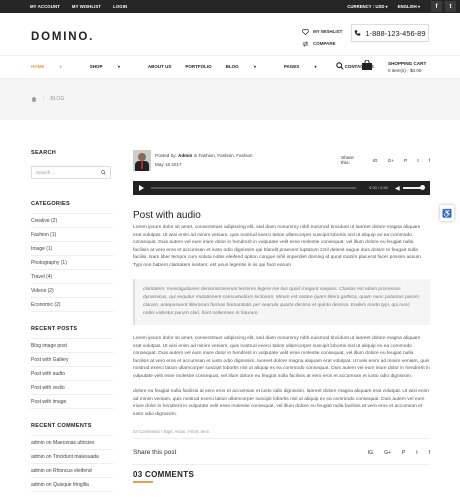 The image size is (460, 500). I want to click on currency-select: CURRENCY : USD ▾, so click(367, 6).